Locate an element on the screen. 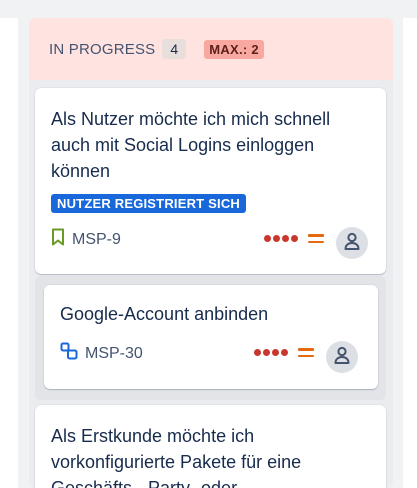  story-bookmark-icon is located at coordinates (58, 239).